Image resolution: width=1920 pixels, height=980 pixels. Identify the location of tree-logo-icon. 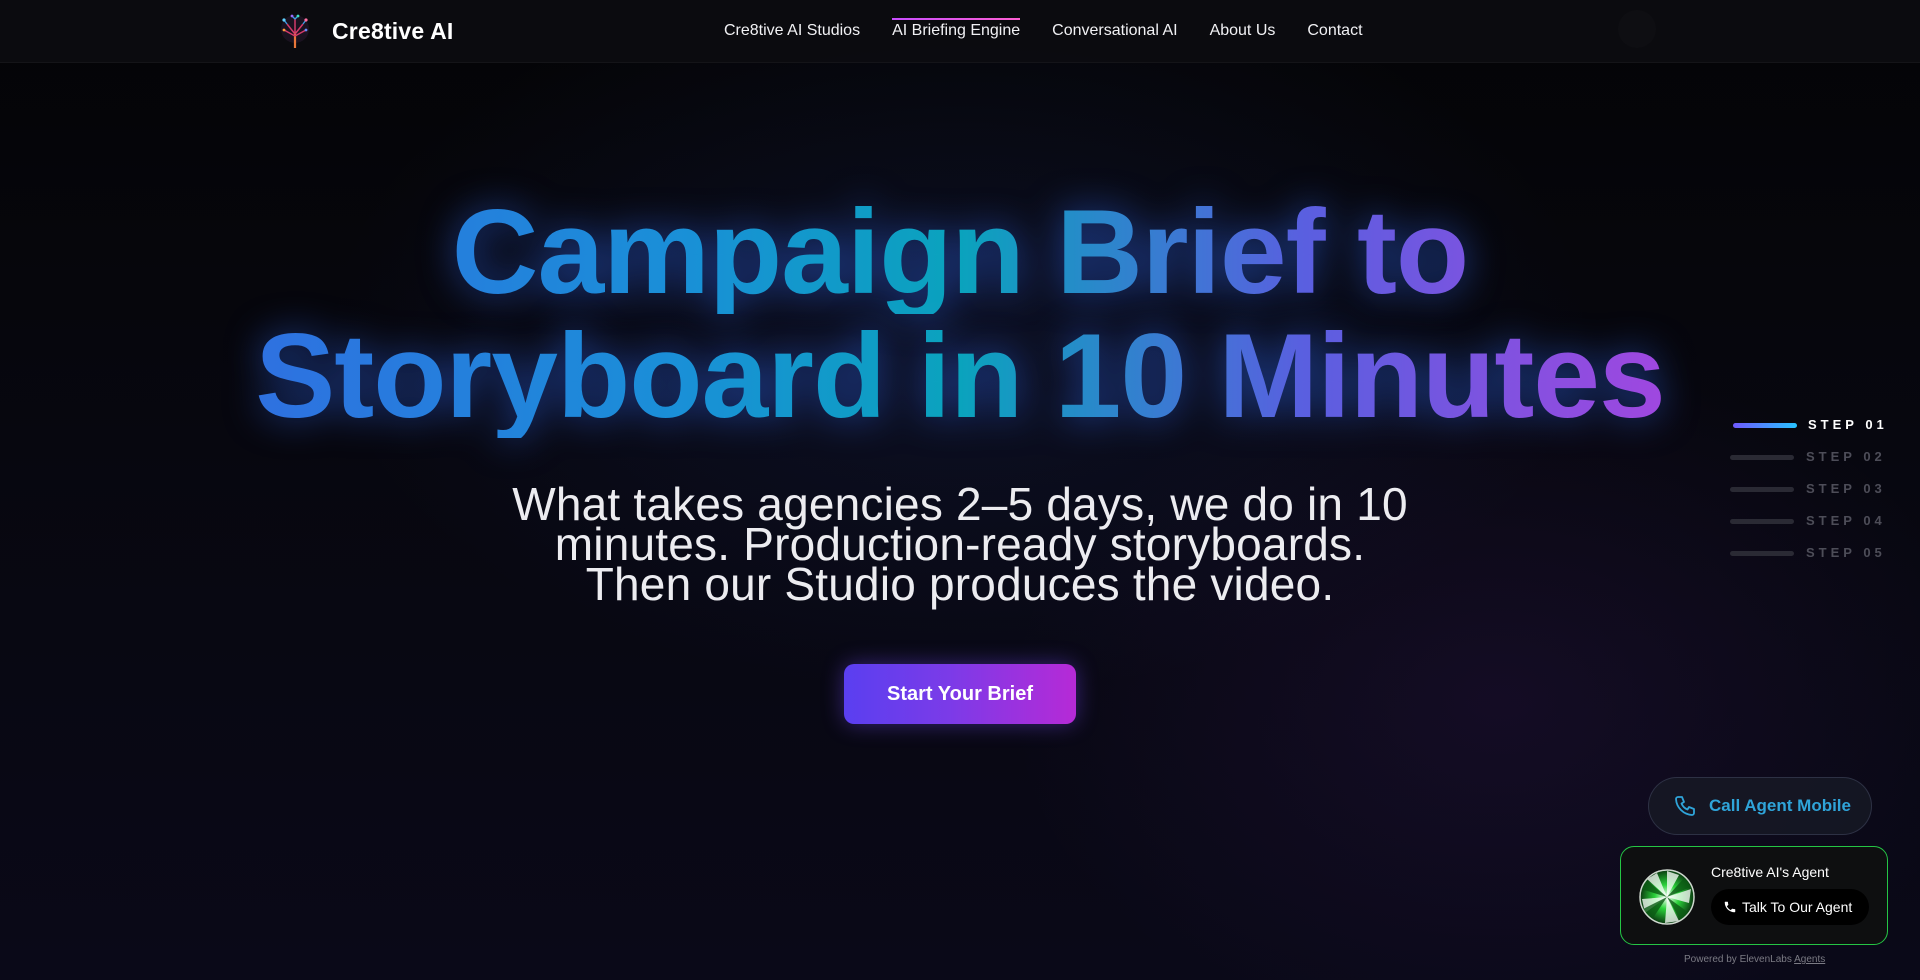
(295, 31).